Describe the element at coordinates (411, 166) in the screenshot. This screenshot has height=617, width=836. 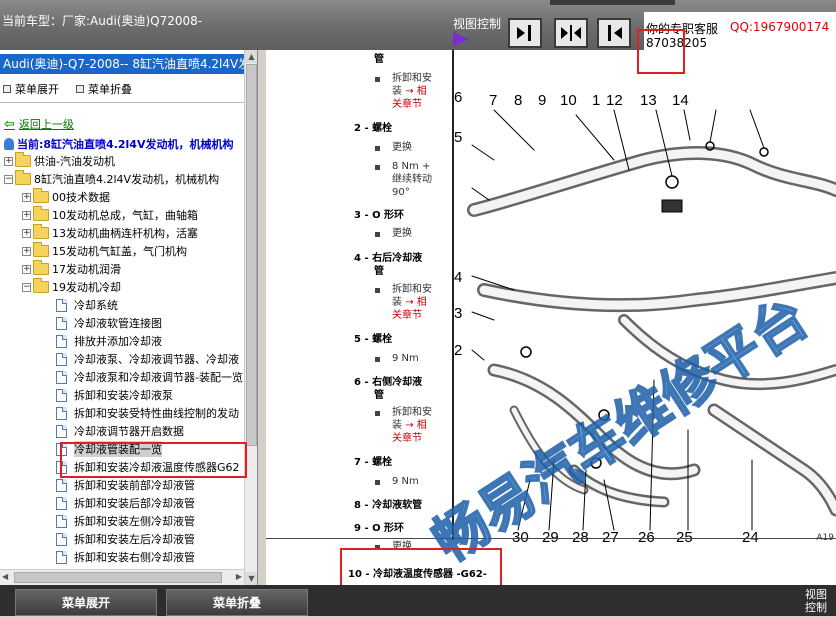
I see `part-note: 8 Nm +` at that location.